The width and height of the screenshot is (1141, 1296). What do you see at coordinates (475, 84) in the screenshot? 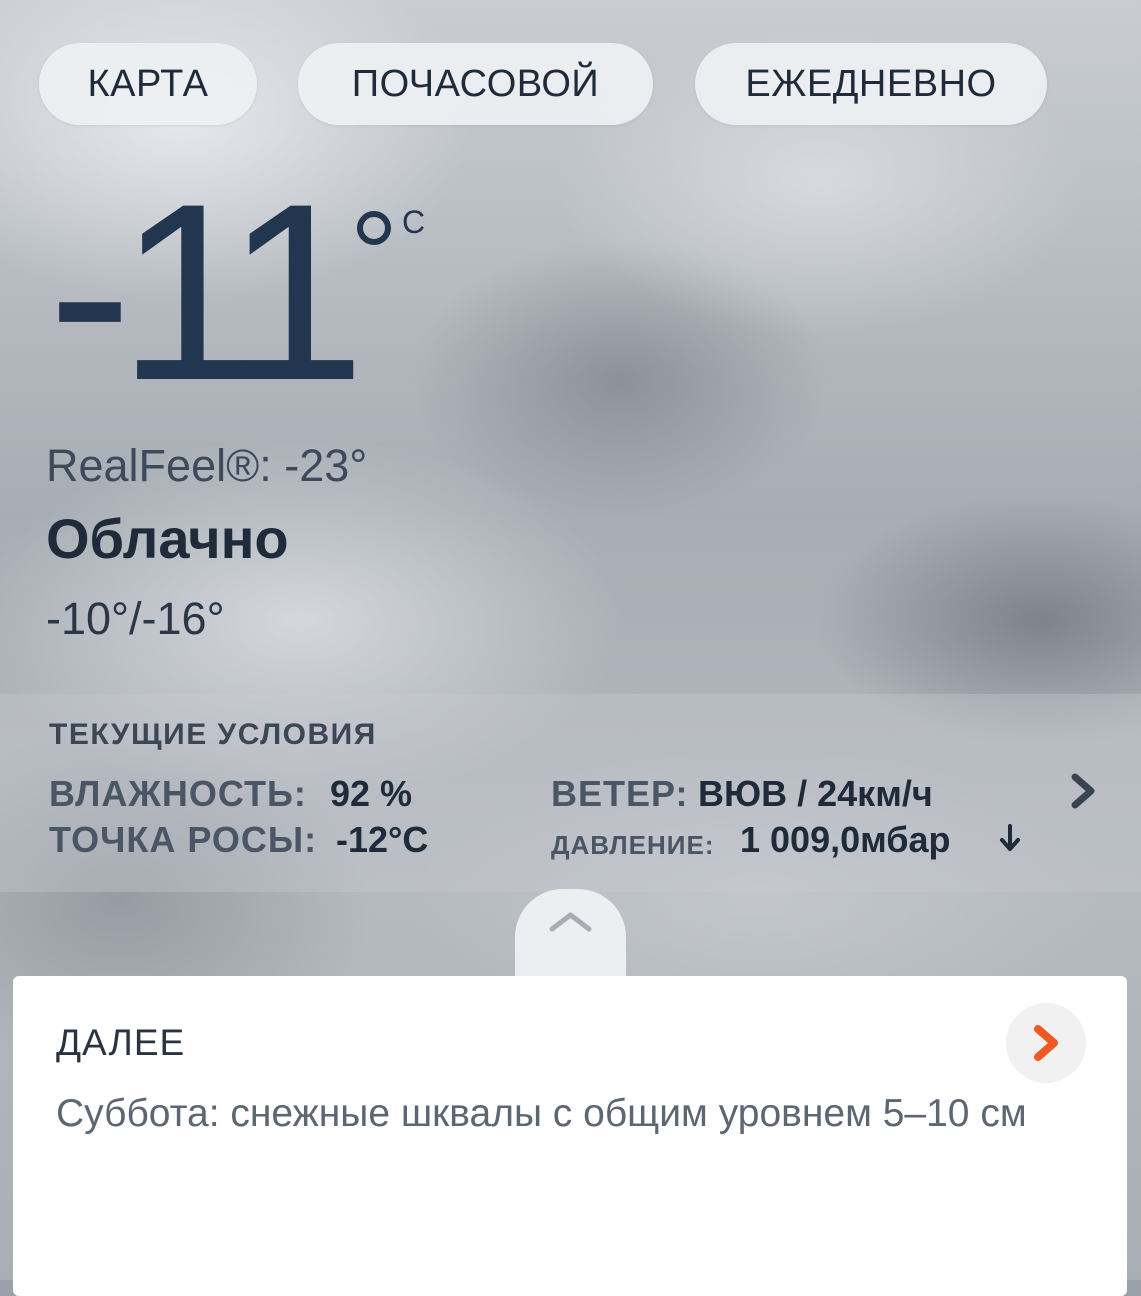
I see `tab-hourly: ПОЧАСОВОЙ` at bounding box center [475, 84].